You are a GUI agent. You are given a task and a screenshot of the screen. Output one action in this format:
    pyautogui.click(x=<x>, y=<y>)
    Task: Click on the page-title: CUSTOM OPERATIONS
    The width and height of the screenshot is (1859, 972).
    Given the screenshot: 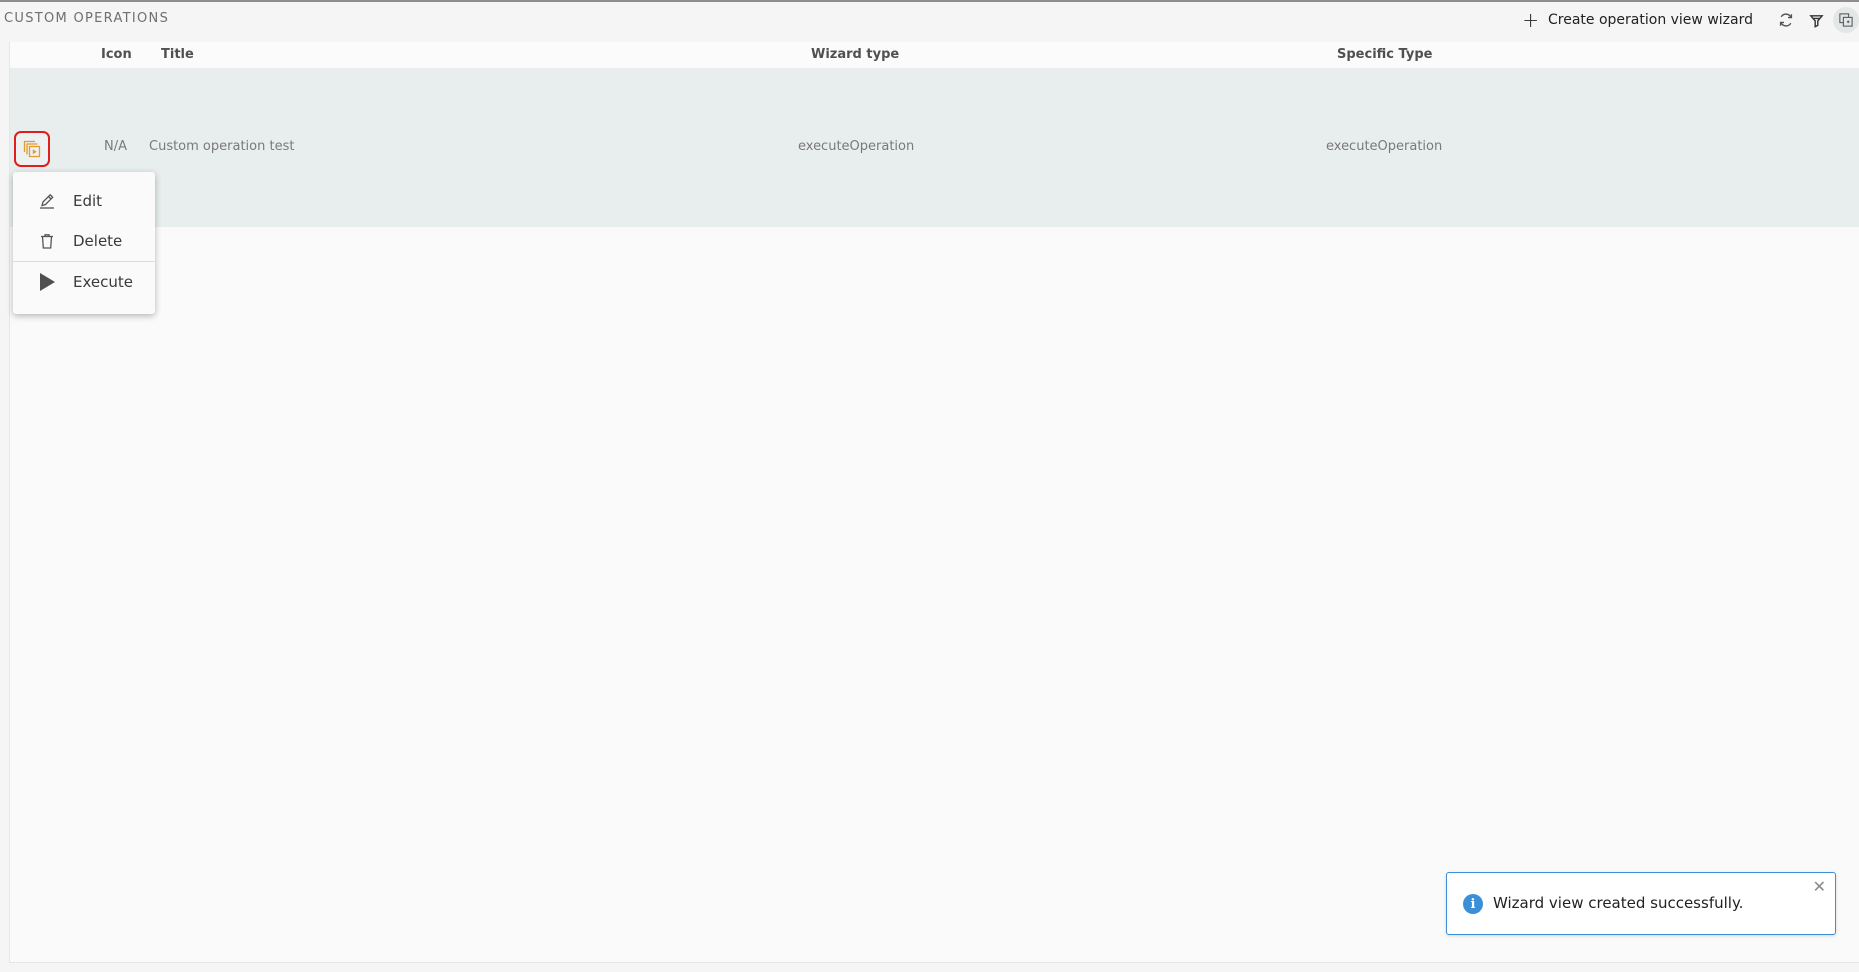 What is the action you would take?
    pyautogui.click(x=87, y=18)
    